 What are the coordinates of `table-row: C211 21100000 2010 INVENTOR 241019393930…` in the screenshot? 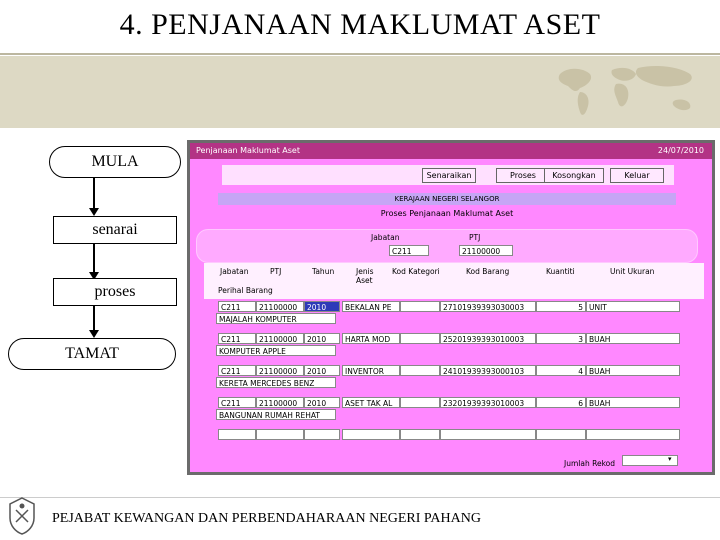 It's located at (450, 377).